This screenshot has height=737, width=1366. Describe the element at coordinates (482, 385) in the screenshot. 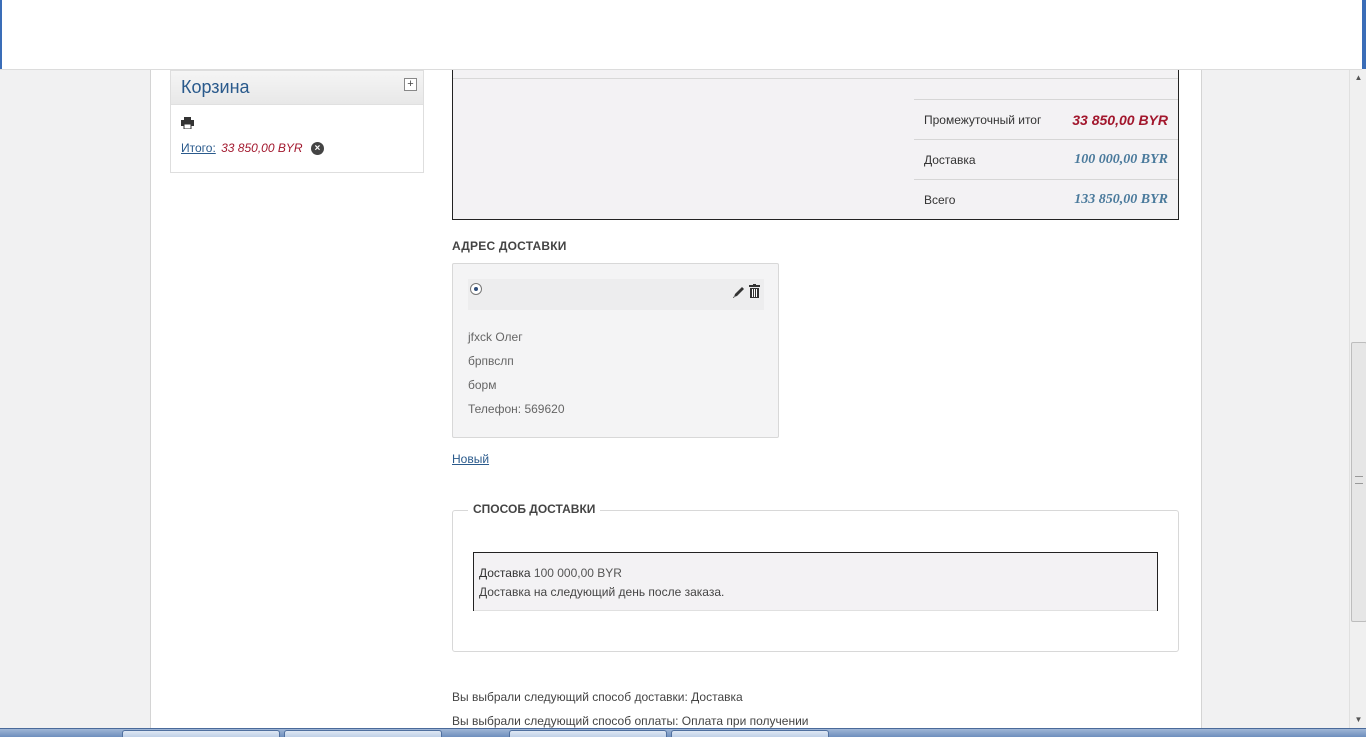

I see `address-line: борм` at that location.